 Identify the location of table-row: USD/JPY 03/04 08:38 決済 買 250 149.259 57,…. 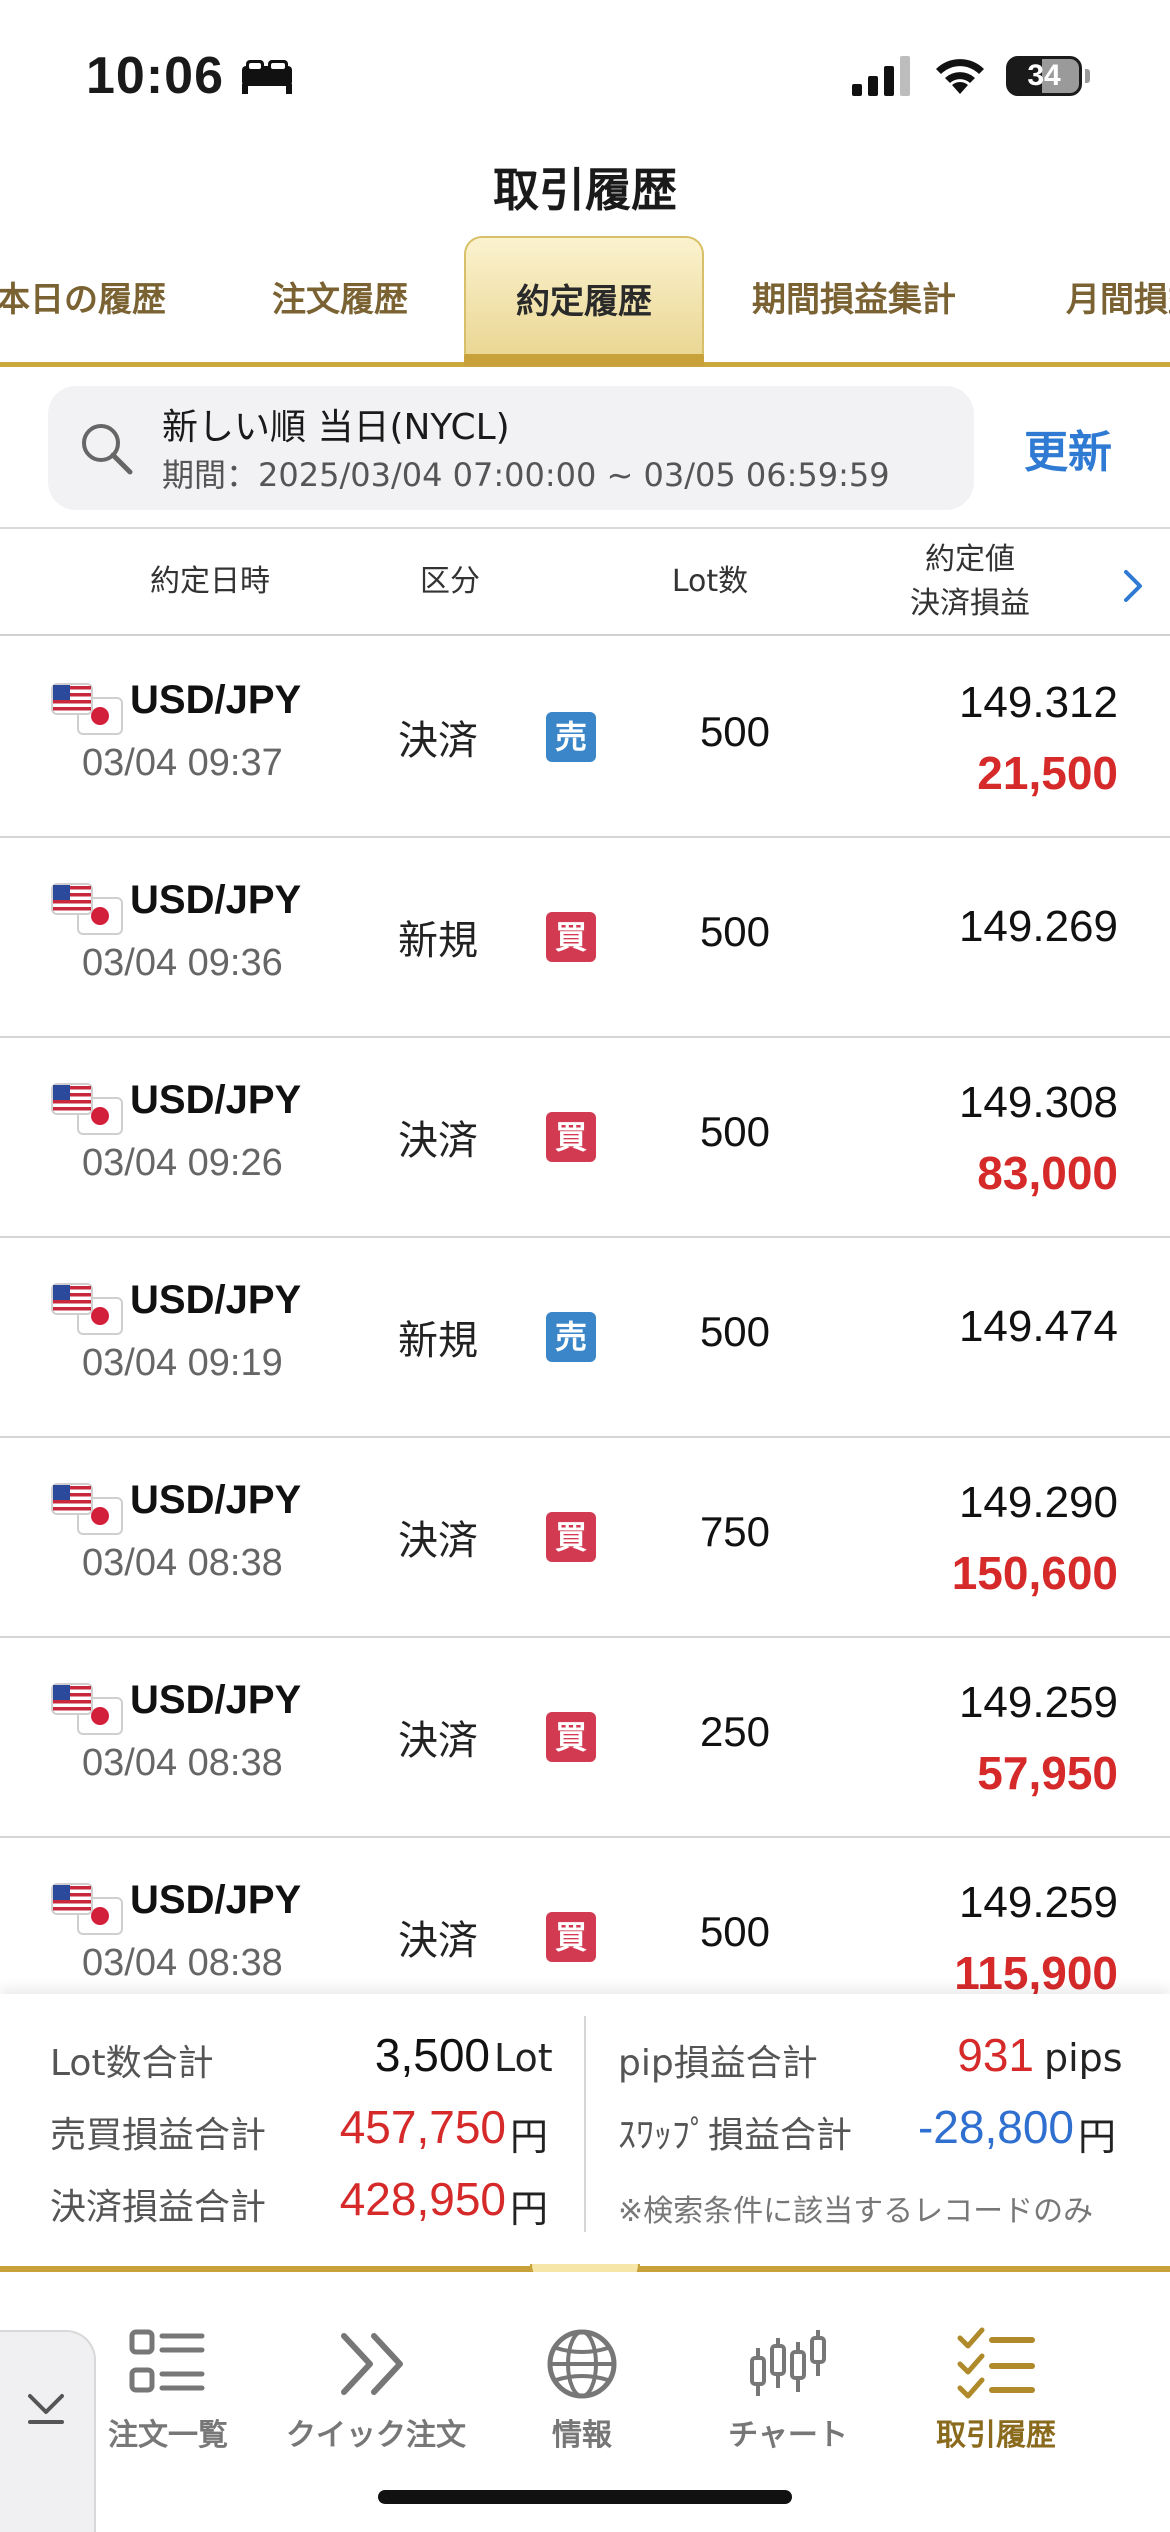
(585, 1738).